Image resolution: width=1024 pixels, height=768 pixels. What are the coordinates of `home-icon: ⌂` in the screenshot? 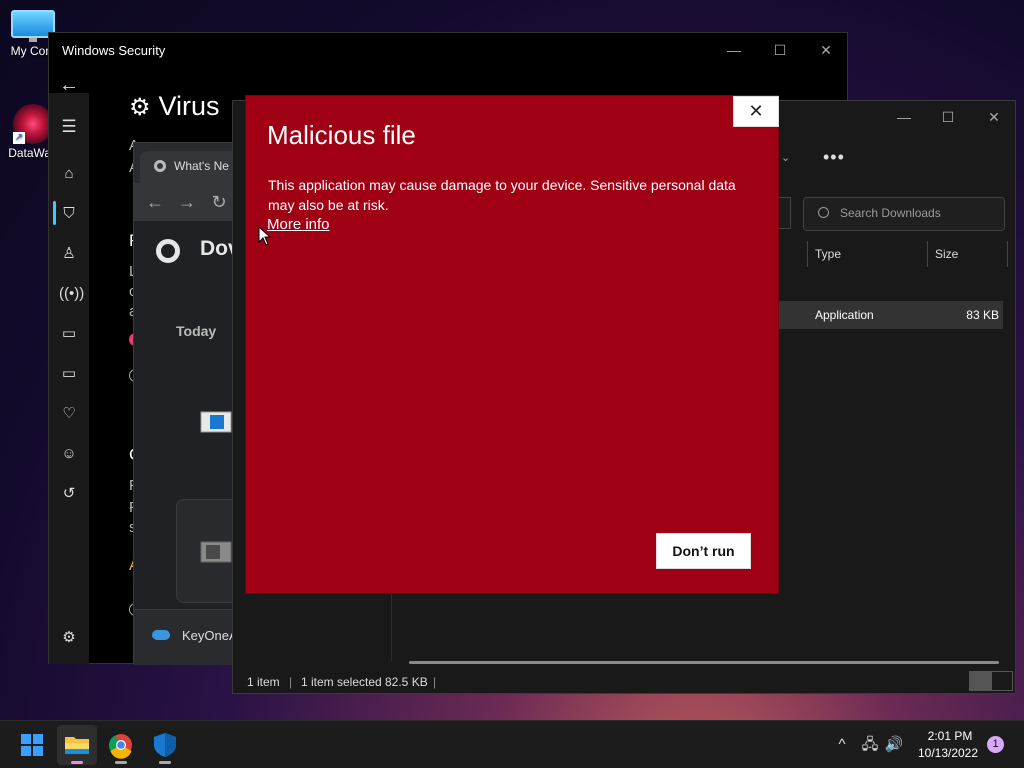 It's located at (69, 174).